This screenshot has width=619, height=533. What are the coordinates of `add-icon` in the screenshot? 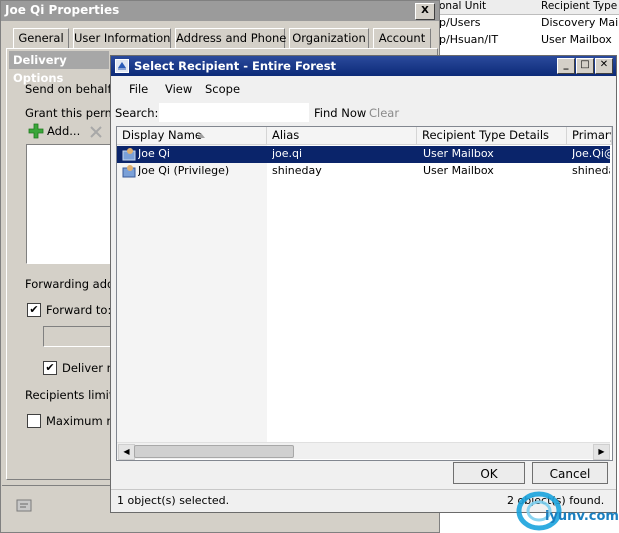 It's located at (36, 131).